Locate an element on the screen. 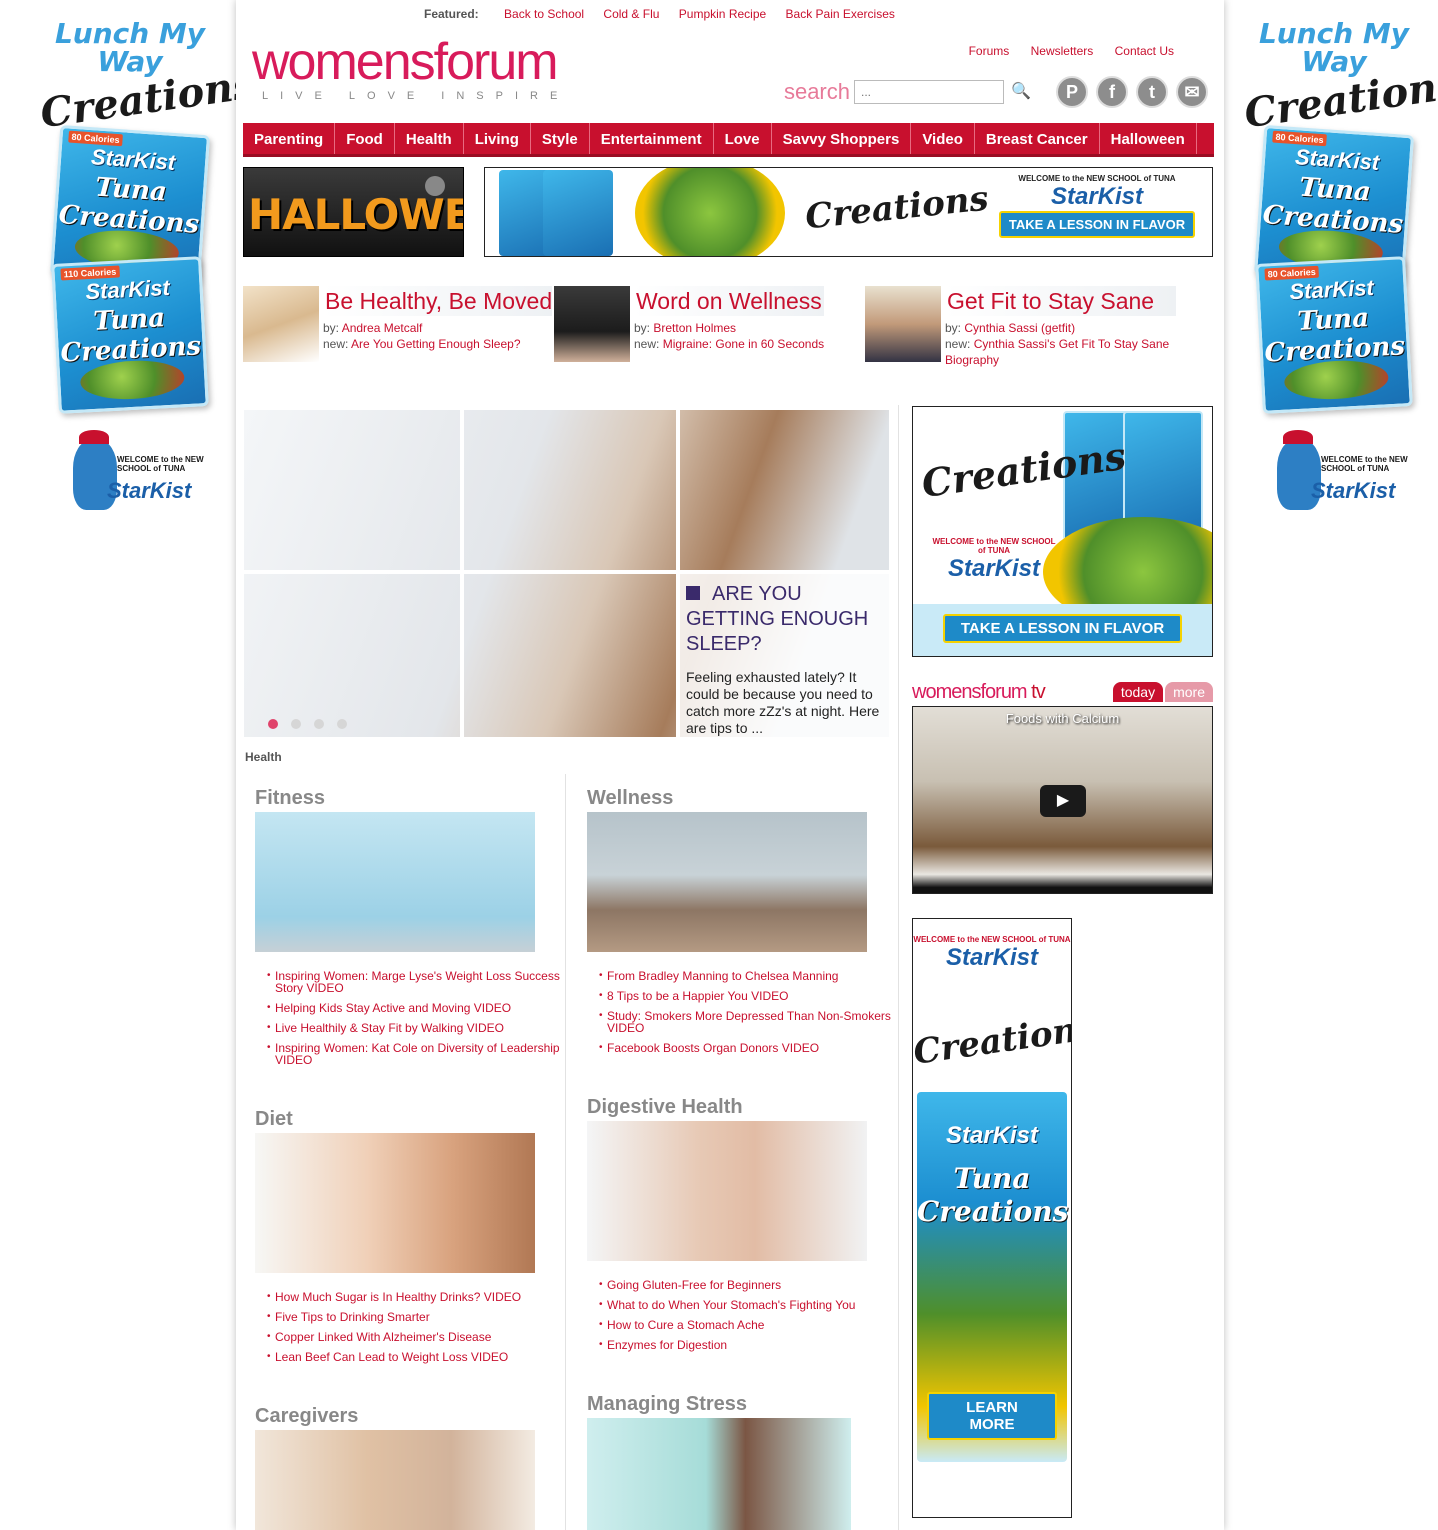 The height and width of the screenshot is (1530, 1438). nav-style: Style is located at coordinates (560, 138).